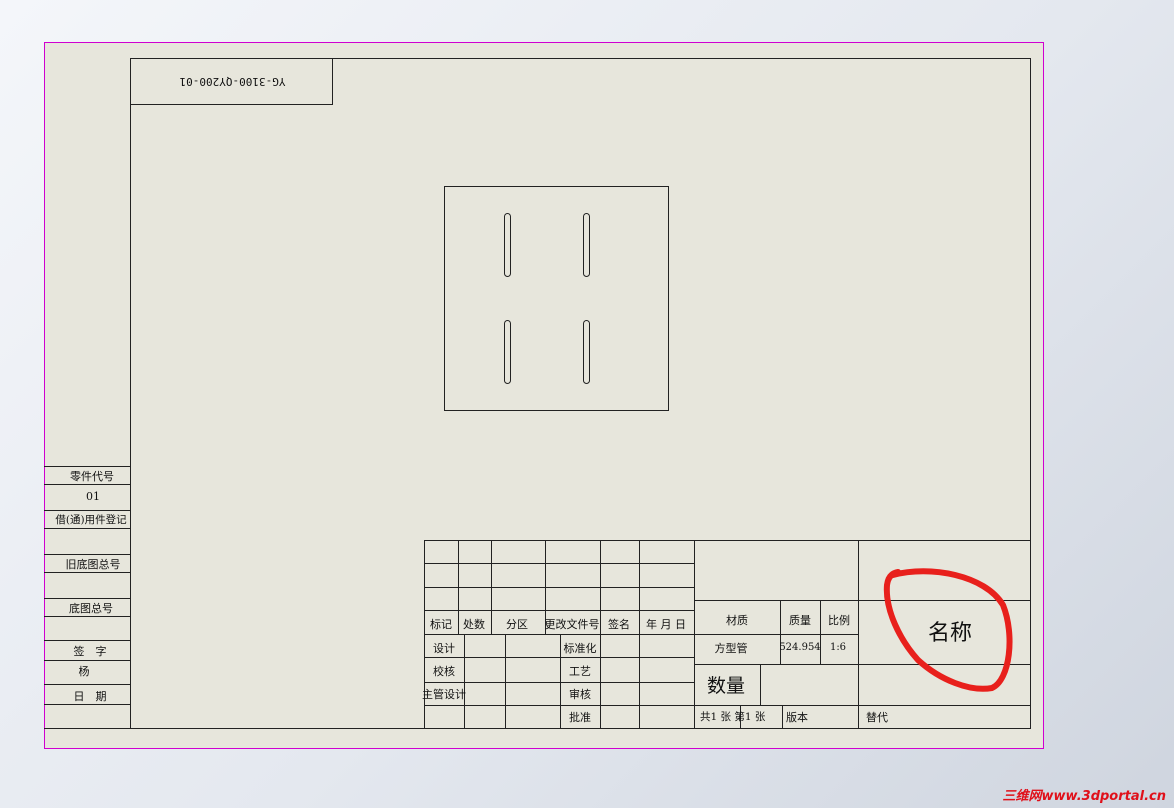  What do you see at coordinates (84, 671) in the screenshot?
I see `sign-value: 杨` at bounding box center [84, 671].